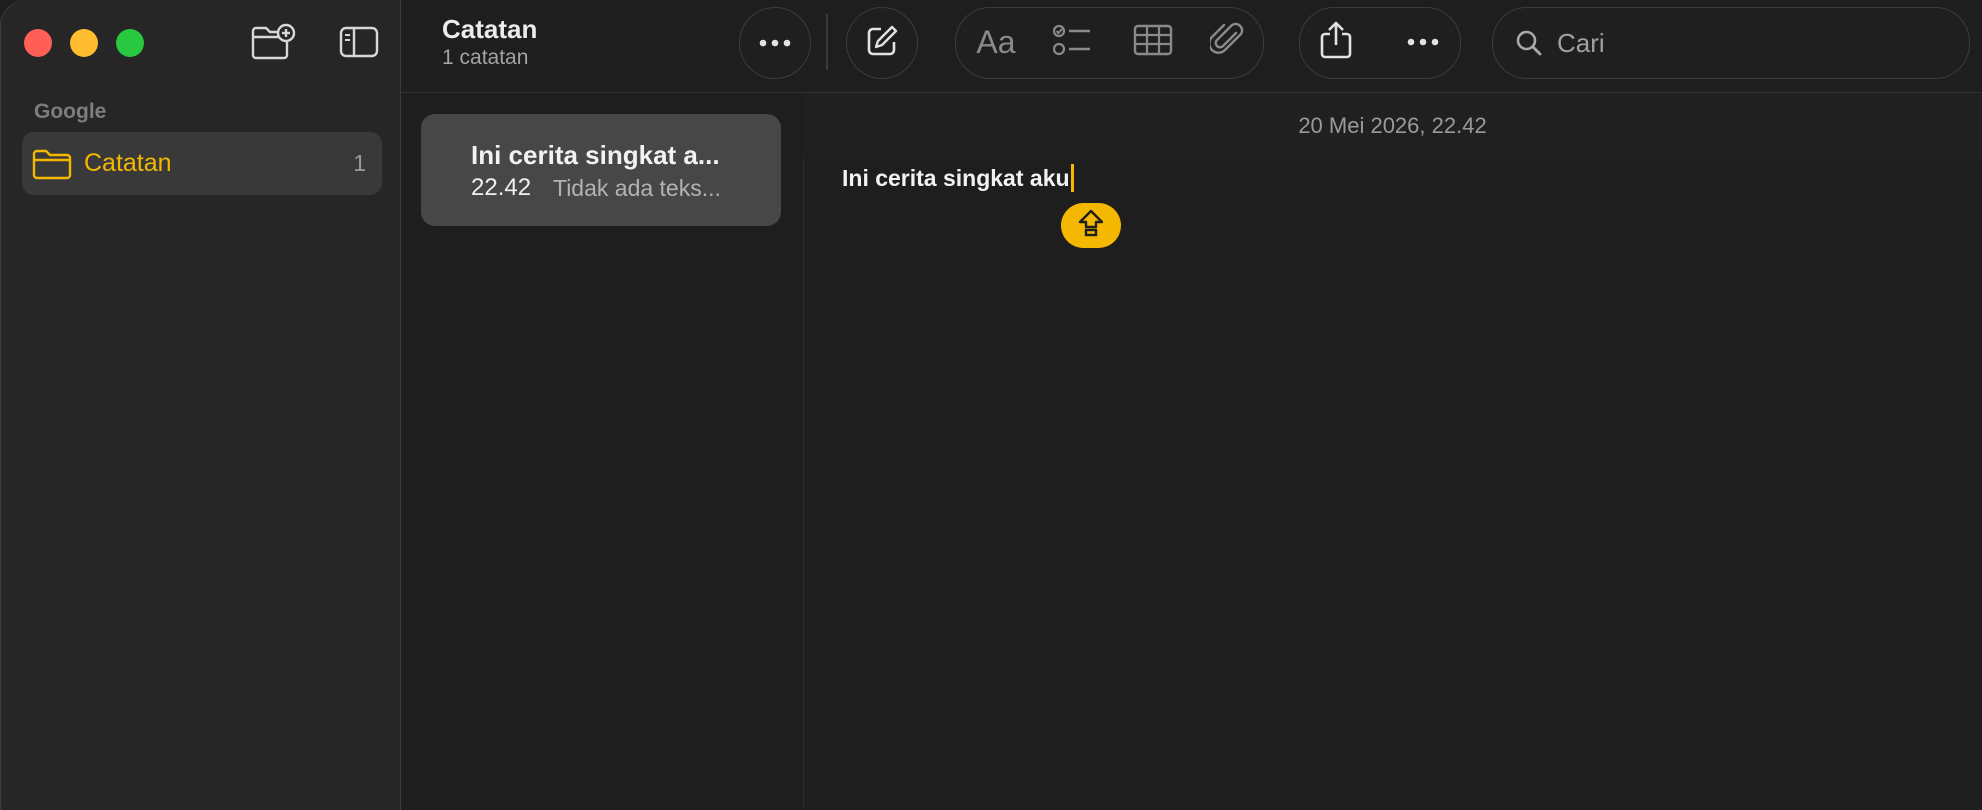 This screenshot has width=1982, height=810. I want to click on more-icon, so click(775, 43).